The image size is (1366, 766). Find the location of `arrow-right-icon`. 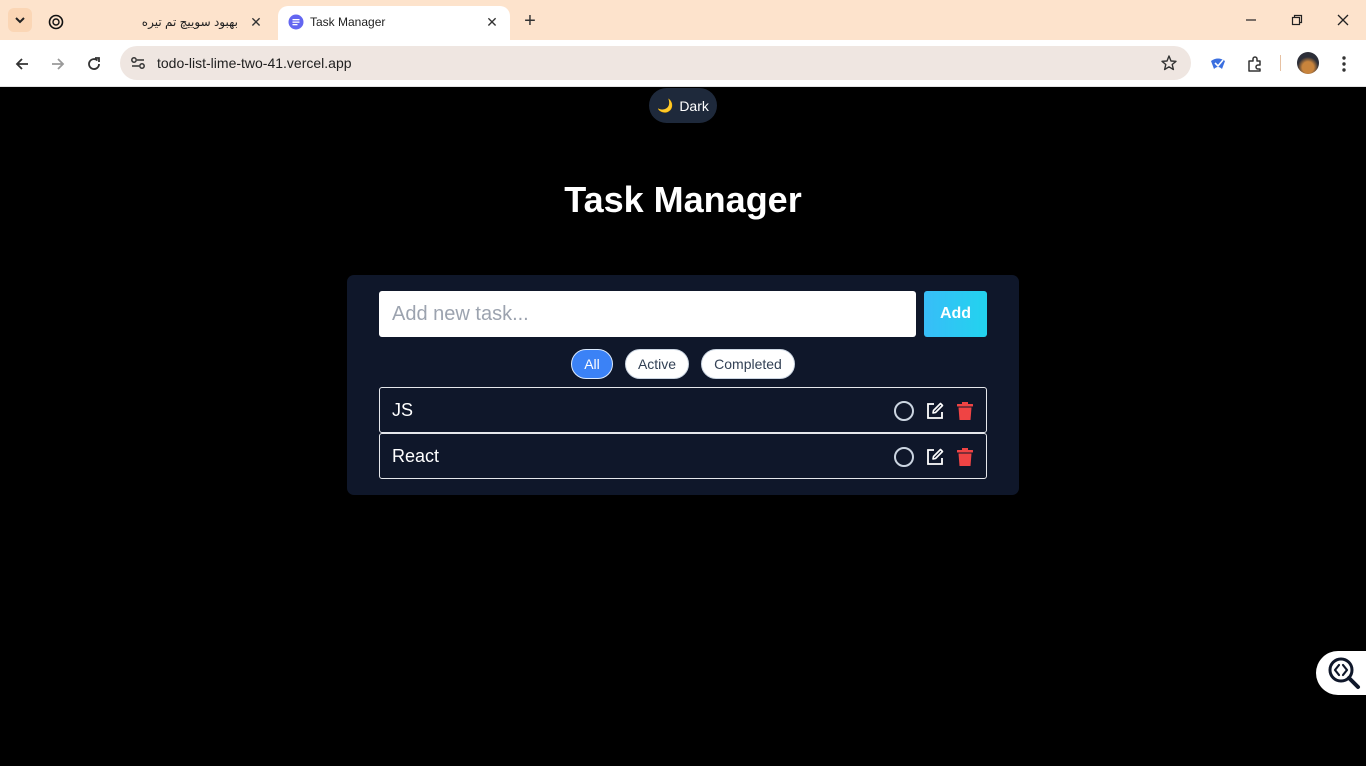

arrow-right-icon is located at coordinates (58, 64).